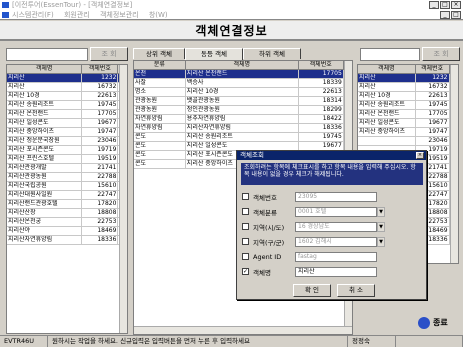  Describe the element at coordinates (372, 341) in the screenshot. I see `status-user: 정정숙` at that location.